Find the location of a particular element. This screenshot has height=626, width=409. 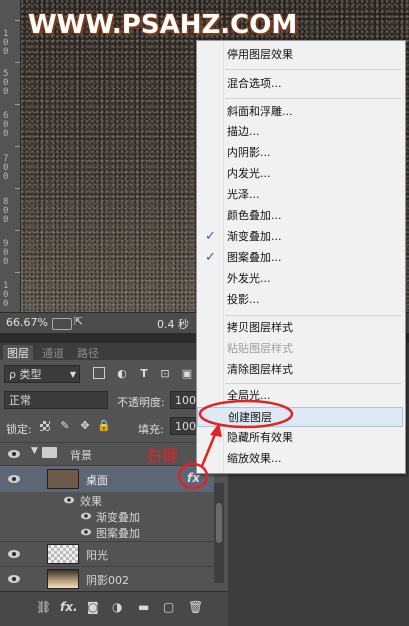

annotation-overlay is located at coordinates (235, 444).